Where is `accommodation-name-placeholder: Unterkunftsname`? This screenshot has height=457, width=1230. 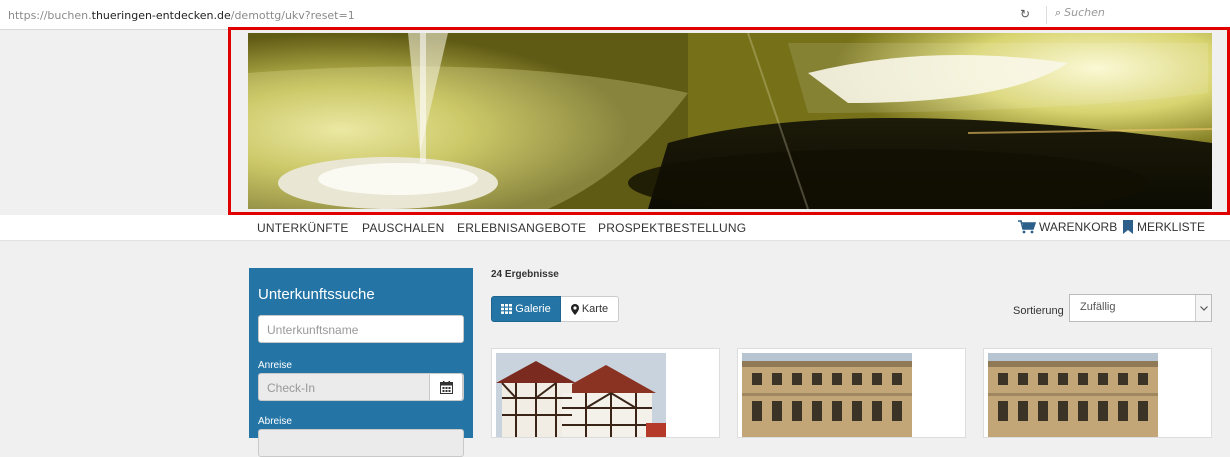
accommodation-name-placeholder: Unterkunftsname is located at coordinates (313, 330).